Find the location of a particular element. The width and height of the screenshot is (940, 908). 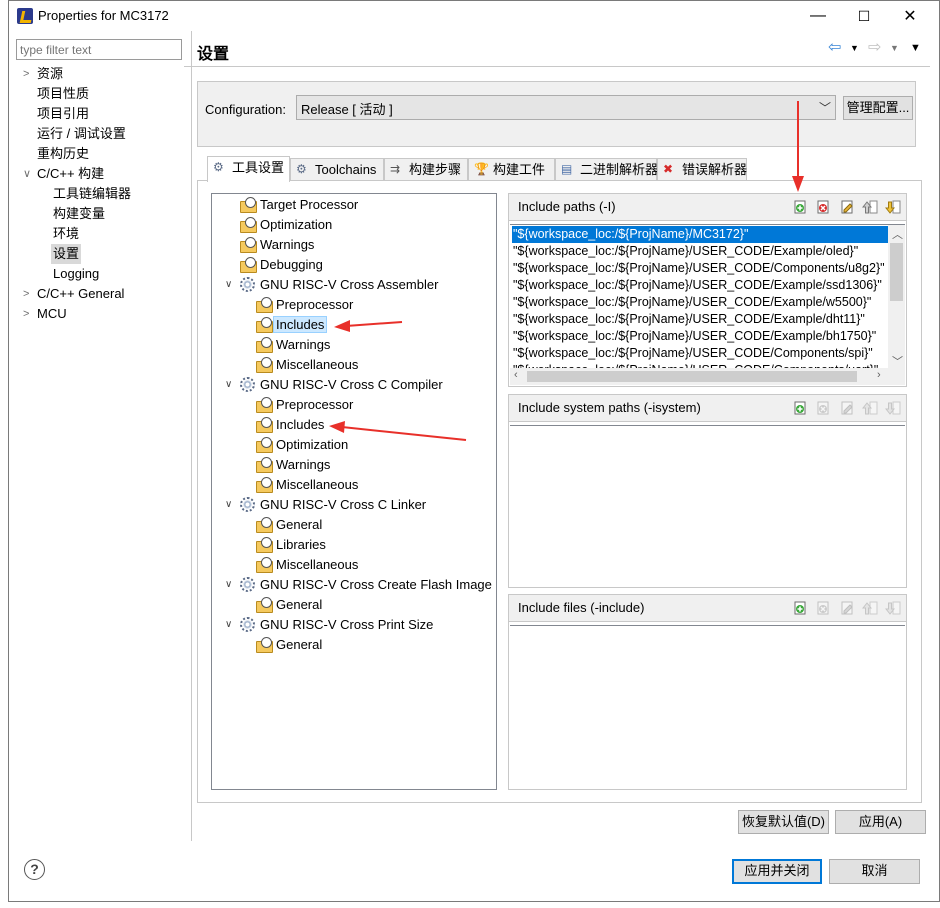

tab-tool-settings: ⚙ 工具设置 is located at coordinates (248, 169).